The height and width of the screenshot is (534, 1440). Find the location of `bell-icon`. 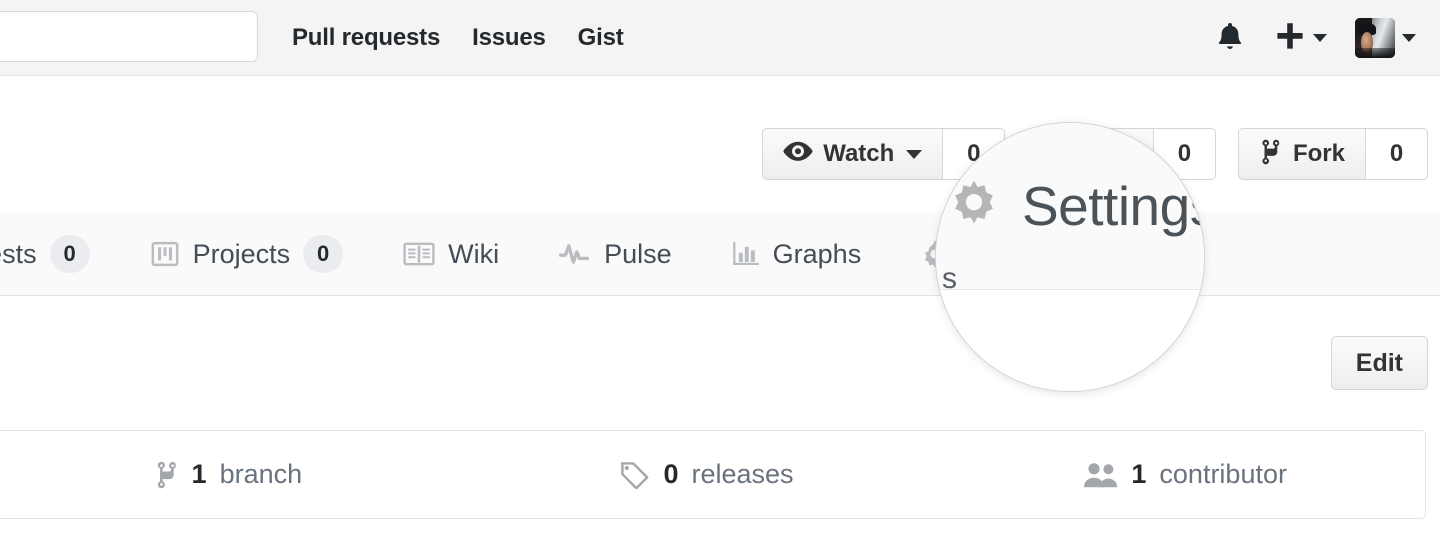

bell-icon is located at coordinates (1230, 38).